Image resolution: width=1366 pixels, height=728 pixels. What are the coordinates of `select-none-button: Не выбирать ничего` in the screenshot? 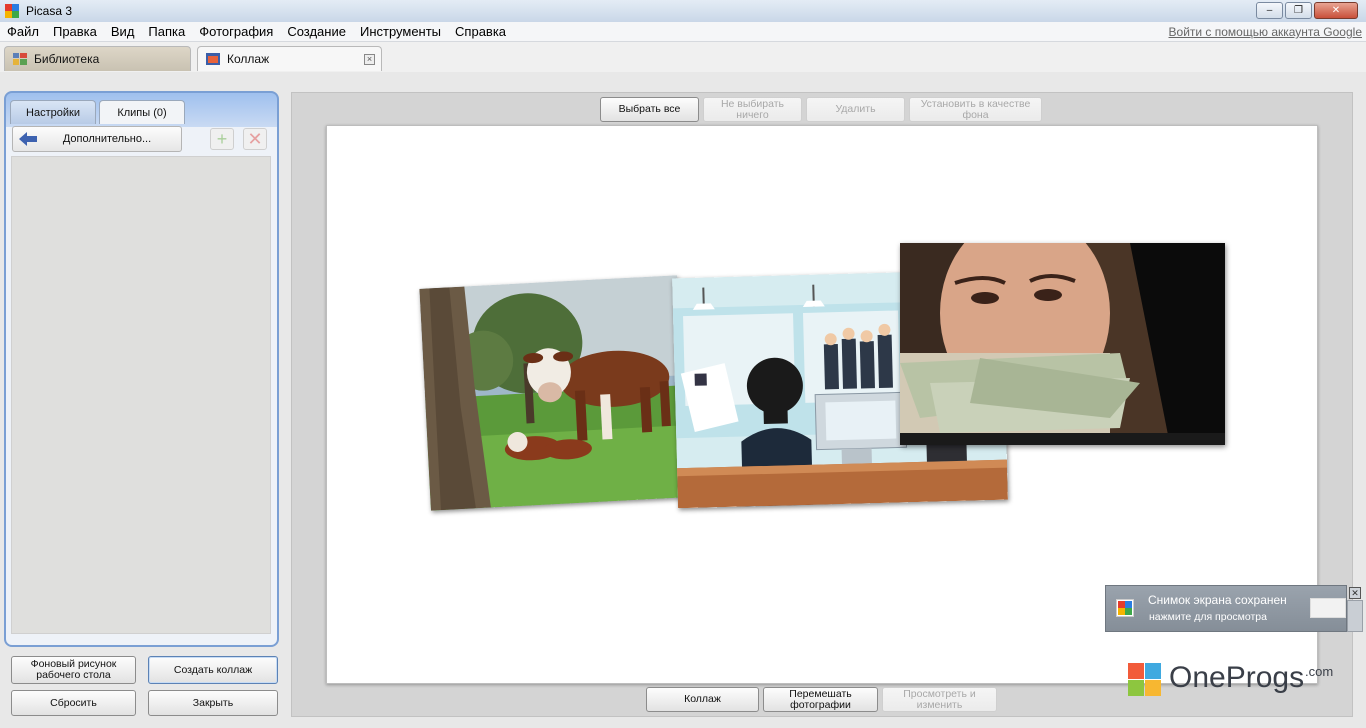 It's located at (752, 109).